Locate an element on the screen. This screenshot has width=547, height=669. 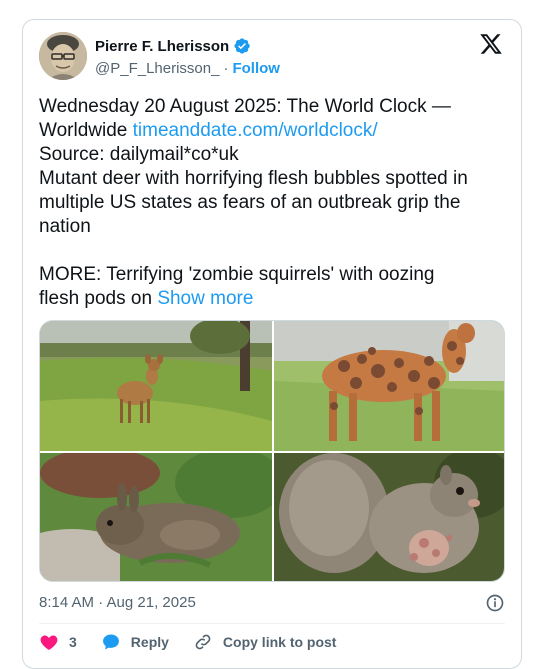
avatar is located at coordinates (63, 56).